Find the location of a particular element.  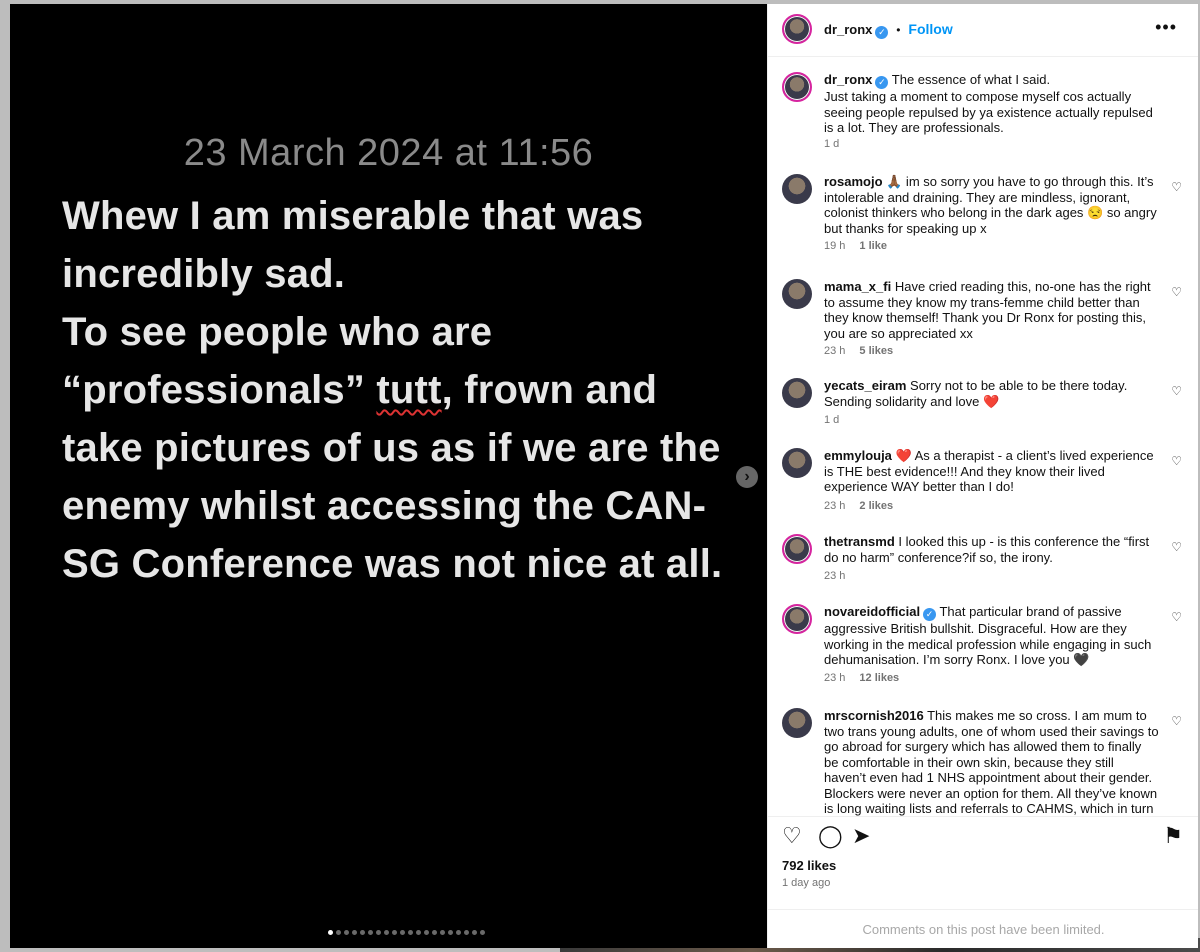

more-options-icon: ••• is located at coordinates (1166, 27).